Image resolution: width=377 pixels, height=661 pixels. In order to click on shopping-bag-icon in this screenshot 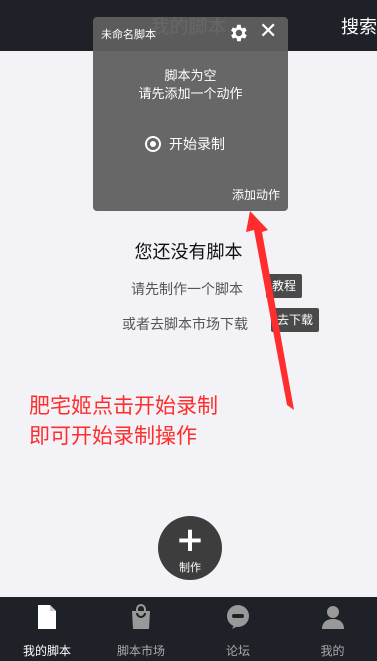, I will do `click(141, 616)`.